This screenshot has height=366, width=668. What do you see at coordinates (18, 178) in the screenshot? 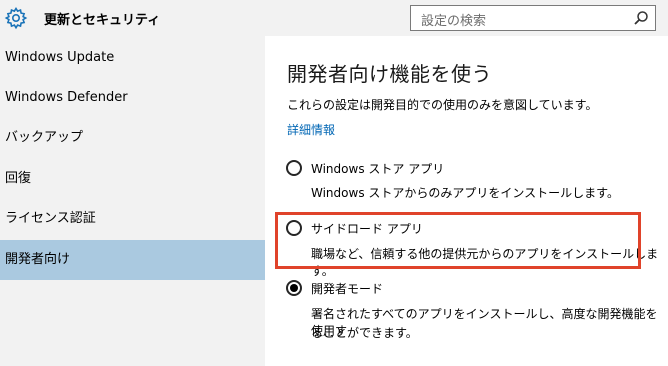
I see `sidebar-item-label: 回復` at bounding box center [18, 178].